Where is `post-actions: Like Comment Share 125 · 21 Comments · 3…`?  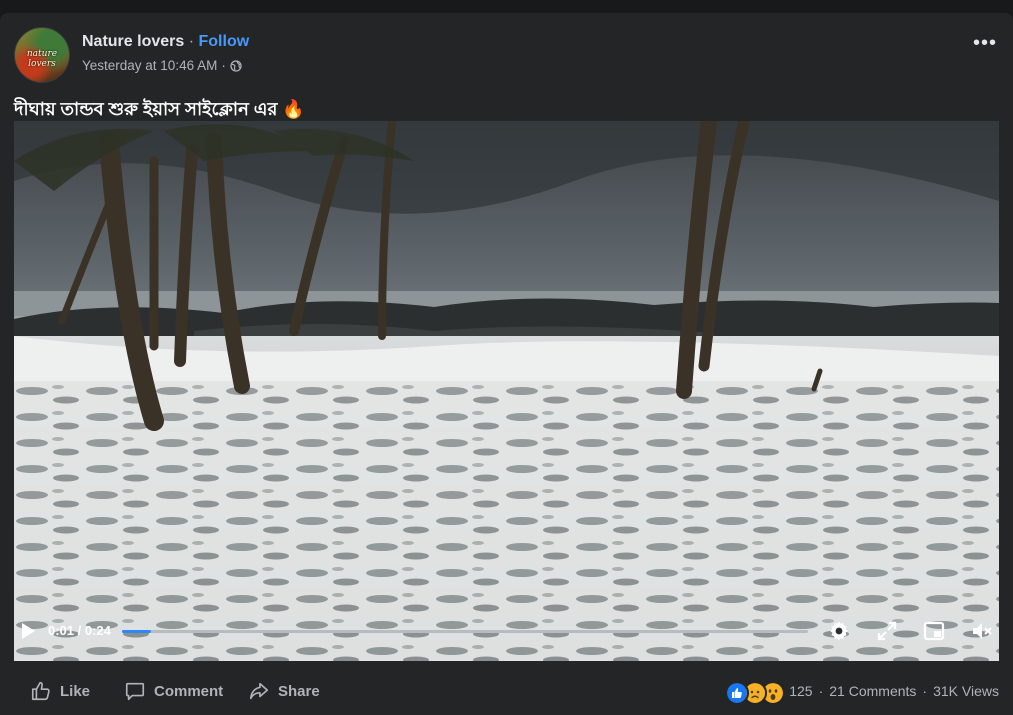
post-actions: Like Comment Share 125 · 21 Comments · 3… is located at coordinates (506, 691).